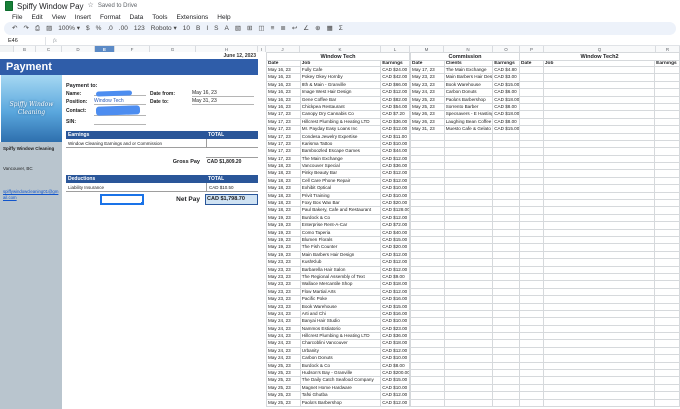  Describe the element at coordinates (395, 300) in the screenshot. I see `cell-earnings: CAD $16.00` at that location.